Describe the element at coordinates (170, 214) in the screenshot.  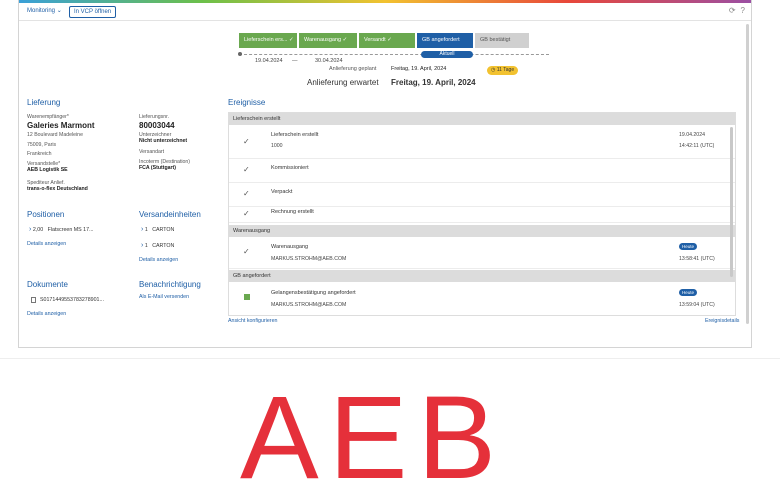
I see `versandeinheiten-title: Versandeinheiten` at that location.